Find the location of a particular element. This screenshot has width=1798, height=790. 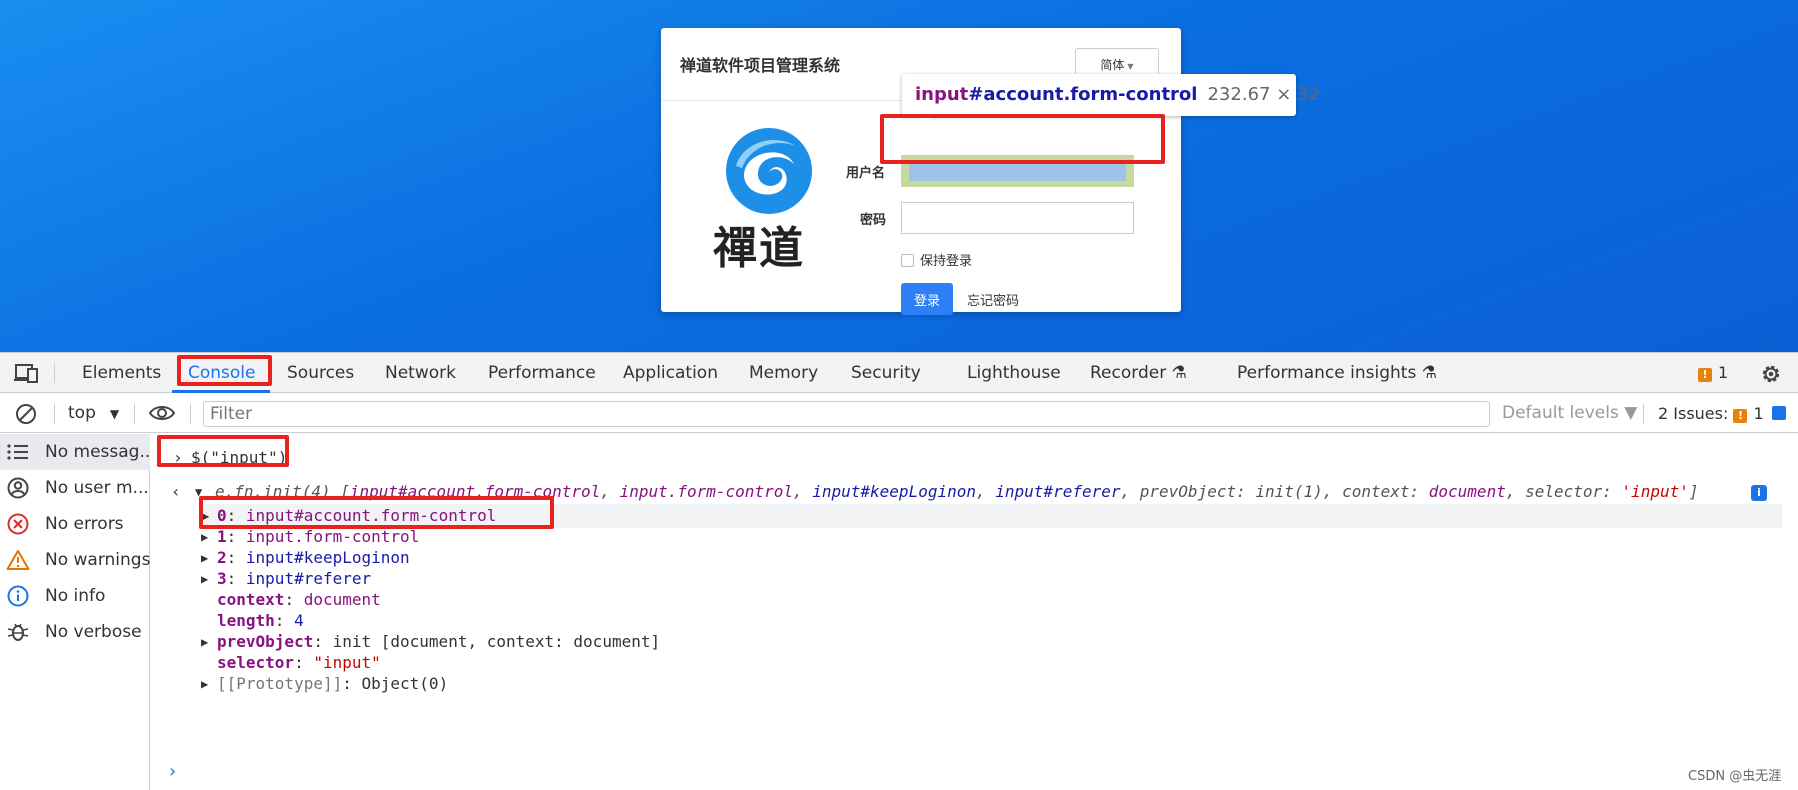

property-value: input.form-control is located at coordinates (332, 536).